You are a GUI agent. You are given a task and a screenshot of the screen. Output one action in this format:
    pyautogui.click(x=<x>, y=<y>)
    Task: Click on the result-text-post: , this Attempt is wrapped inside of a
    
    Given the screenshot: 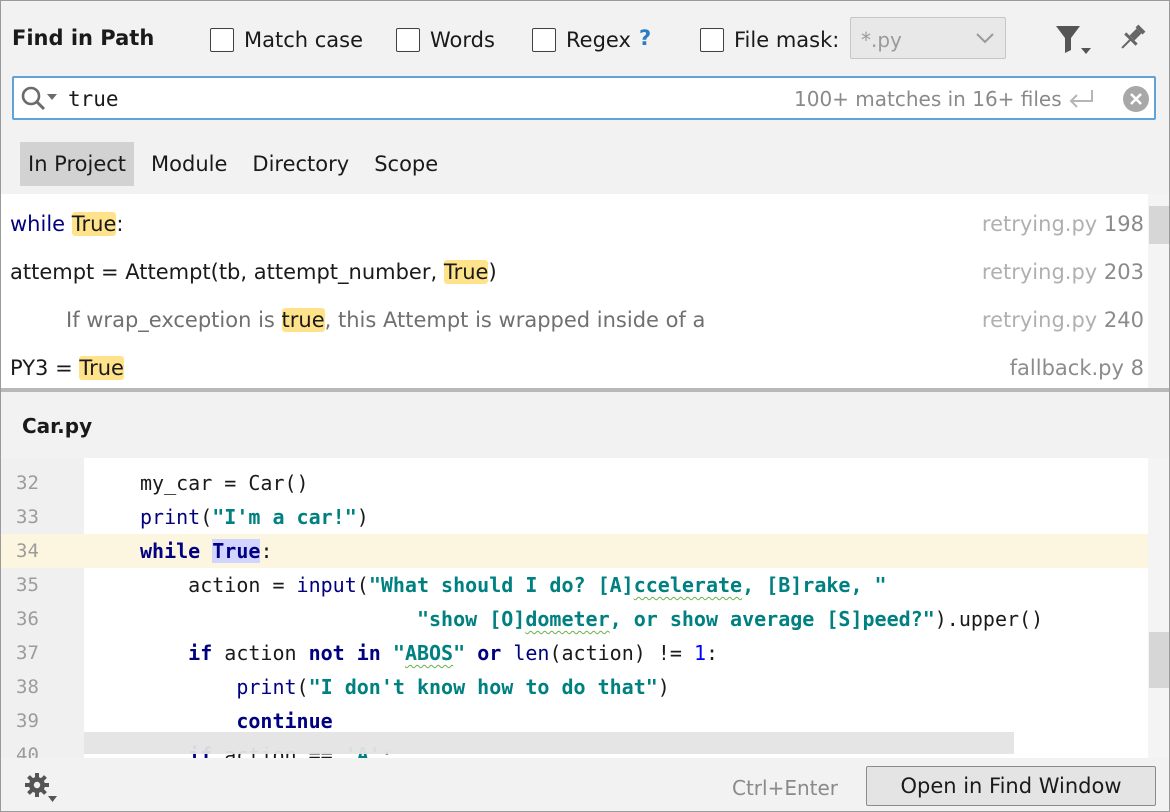 What is the action you would take?
    pyautogui.click(x=515, y=320)
    